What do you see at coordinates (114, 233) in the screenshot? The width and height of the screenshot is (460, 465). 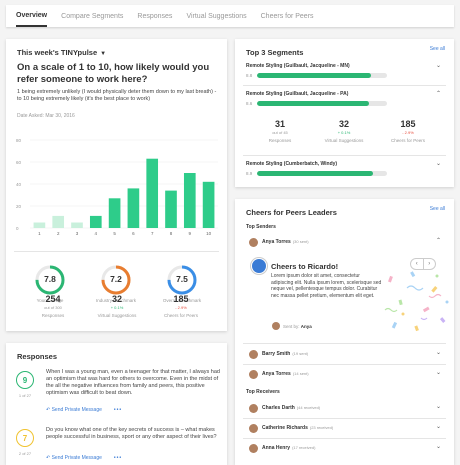 I see `x-tick-label: 5` at bounding box center [114, 233].